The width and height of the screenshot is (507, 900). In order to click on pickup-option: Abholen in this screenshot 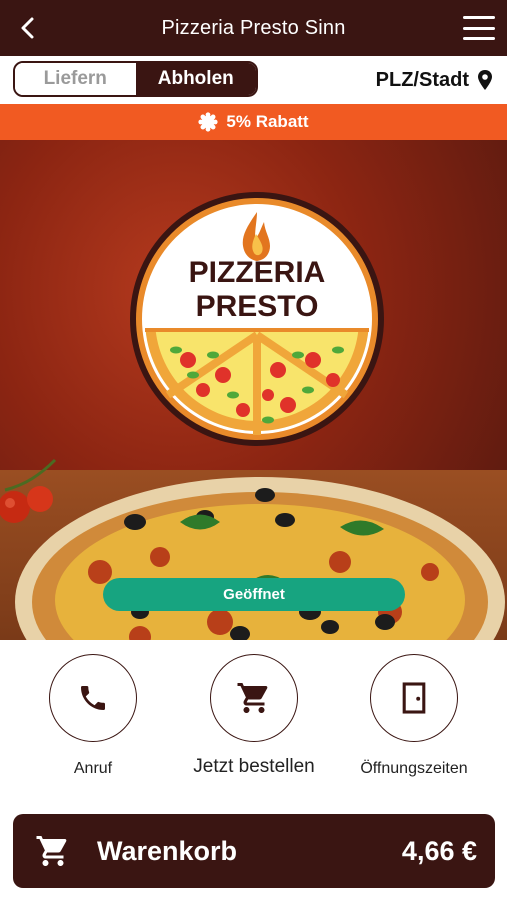, I will do `click(195, 79)`.